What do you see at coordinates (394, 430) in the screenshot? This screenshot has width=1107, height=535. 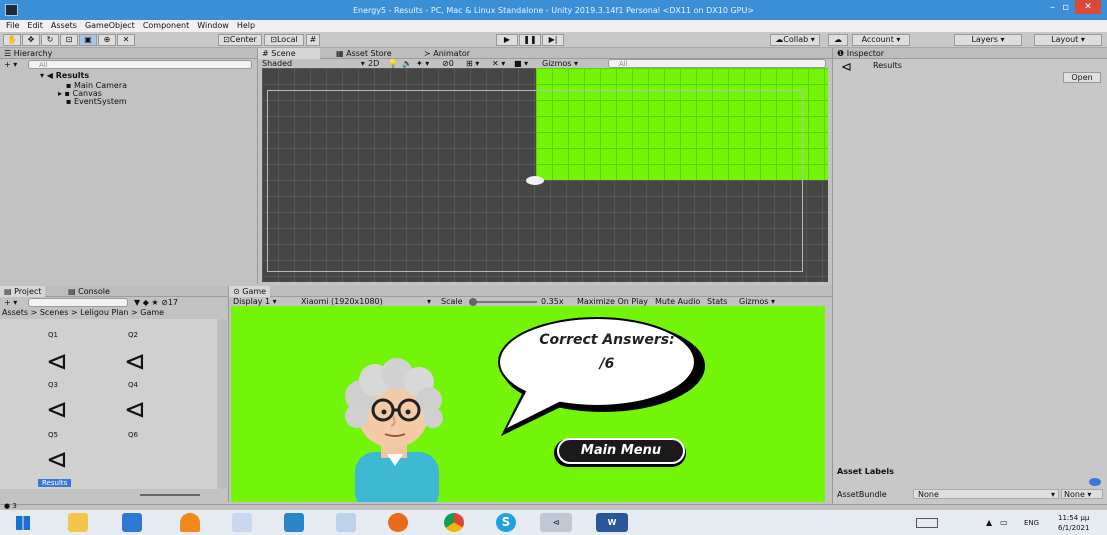 I see `professor-character` at bounding box center [394, 430].